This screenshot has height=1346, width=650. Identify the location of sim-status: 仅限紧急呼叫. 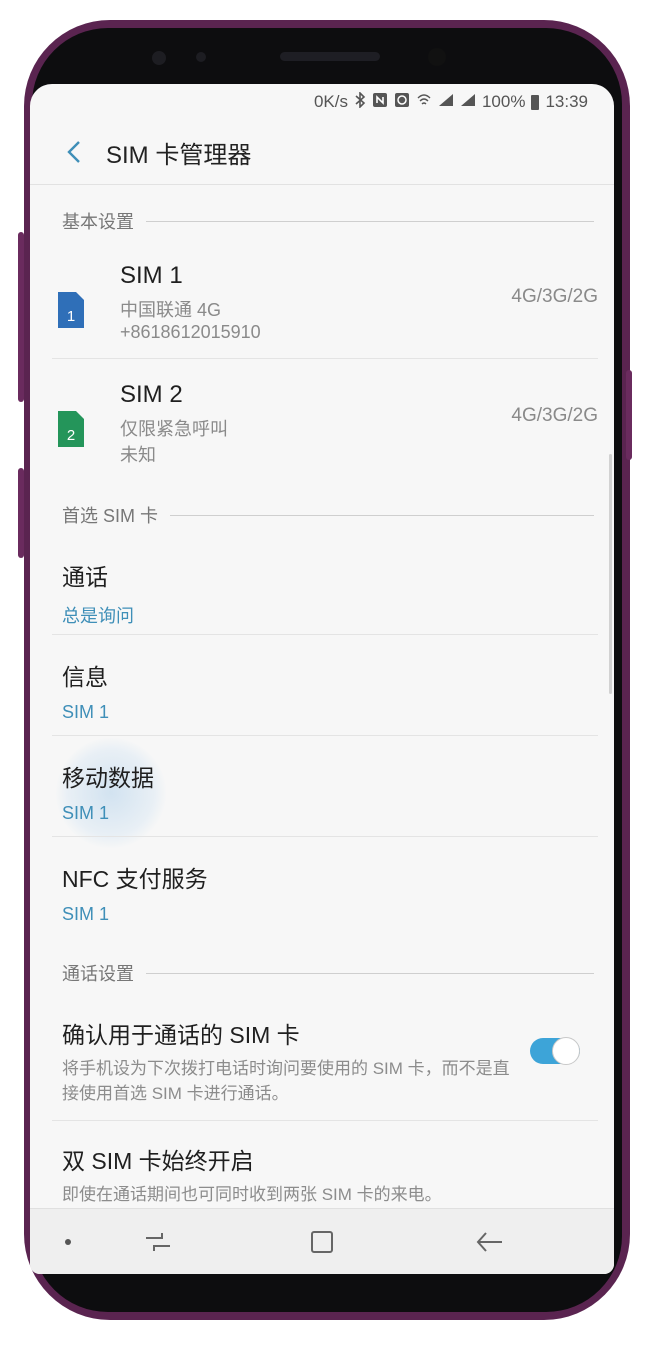
(174, 429).